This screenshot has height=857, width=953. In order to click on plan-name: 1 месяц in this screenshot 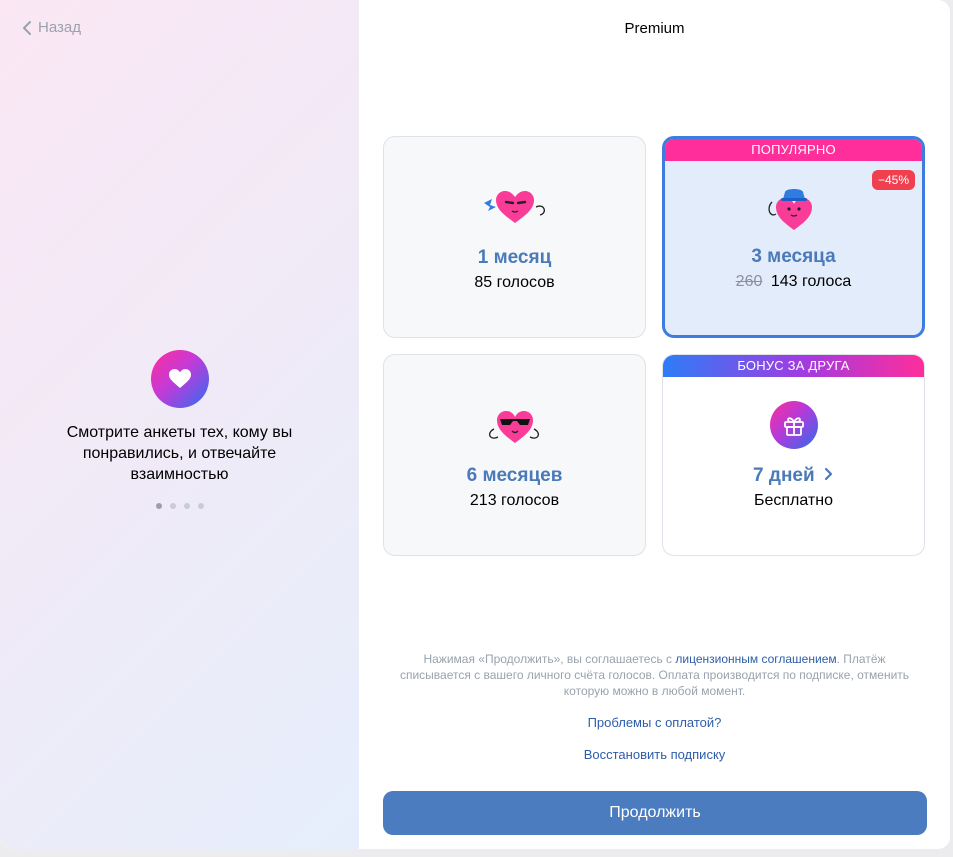, I will do `click(514, 257)`.